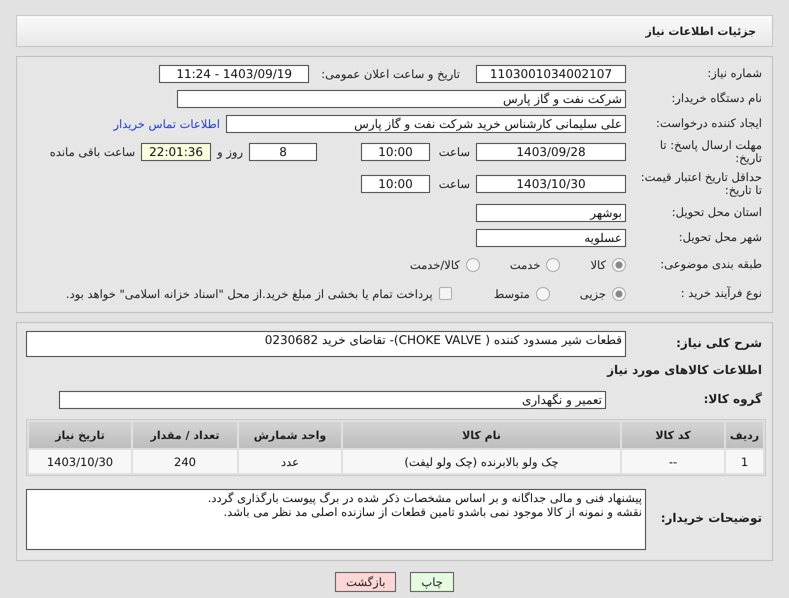 This screenshot has height=598, width=789. I want to click on table-cell: --, so click(673, 461).